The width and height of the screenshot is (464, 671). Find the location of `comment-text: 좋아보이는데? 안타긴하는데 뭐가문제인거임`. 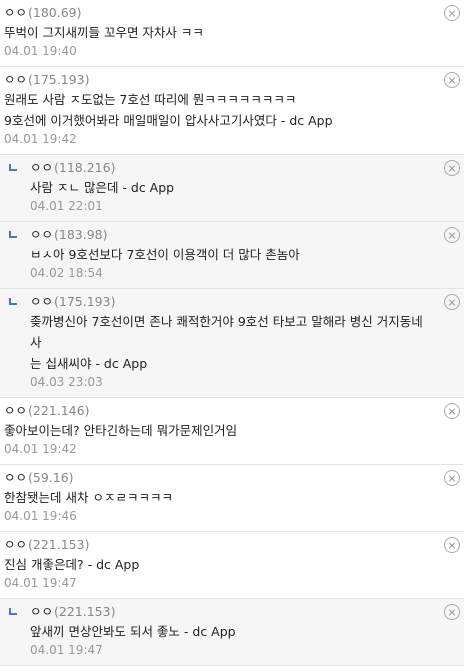

comment-text: 좋아보이는데? 안타긴하는데 뭐가문제인거임 is located at coordinates (121, 430).